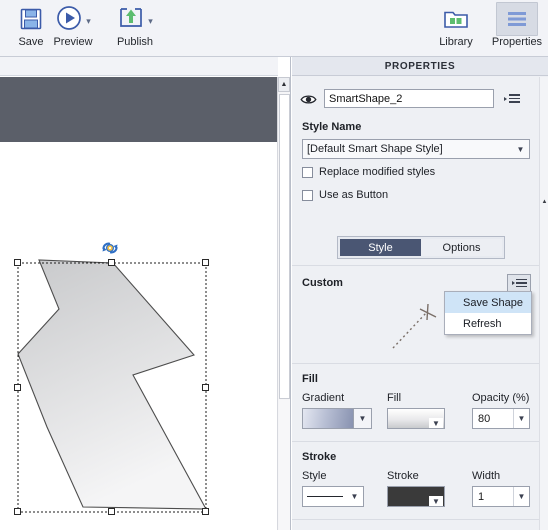 This screenshot has height=530, width=548. I want to click on resize-handle-middle-left, so click(17, 387).